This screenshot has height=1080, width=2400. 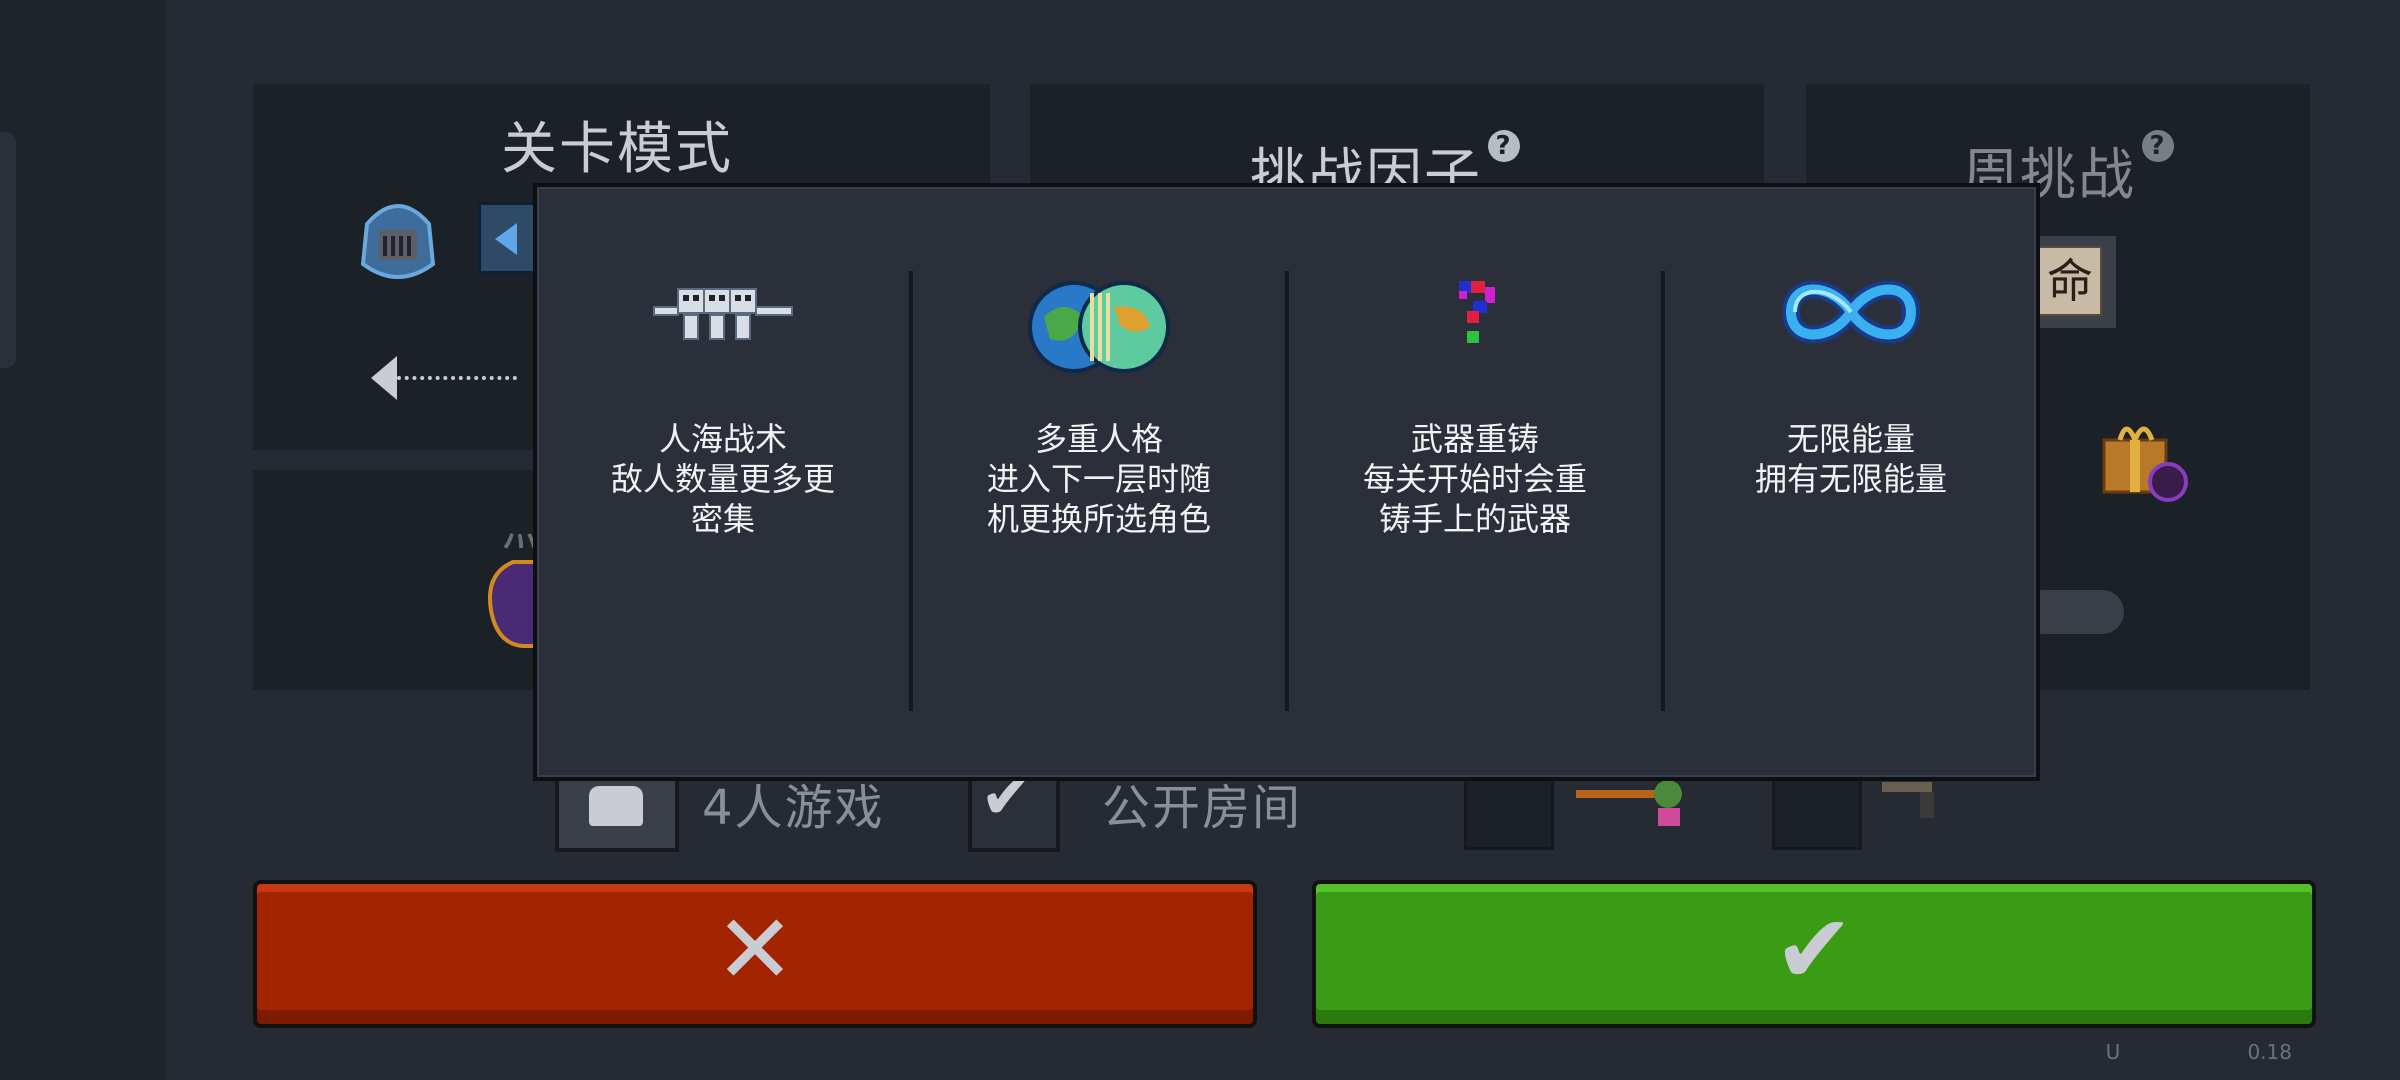 What do you see at coordinates (1098, 519) in the screenshot?
I see `factor-desc-line: 机更换所选角色` at bounding box center [1098, 519].